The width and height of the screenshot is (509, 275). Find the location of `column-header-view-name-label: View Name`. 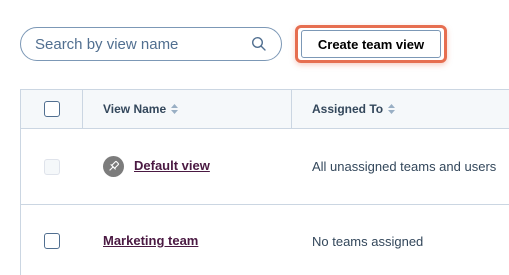

column-header-view-name-label: View Name is located at coordinates (135, 109).